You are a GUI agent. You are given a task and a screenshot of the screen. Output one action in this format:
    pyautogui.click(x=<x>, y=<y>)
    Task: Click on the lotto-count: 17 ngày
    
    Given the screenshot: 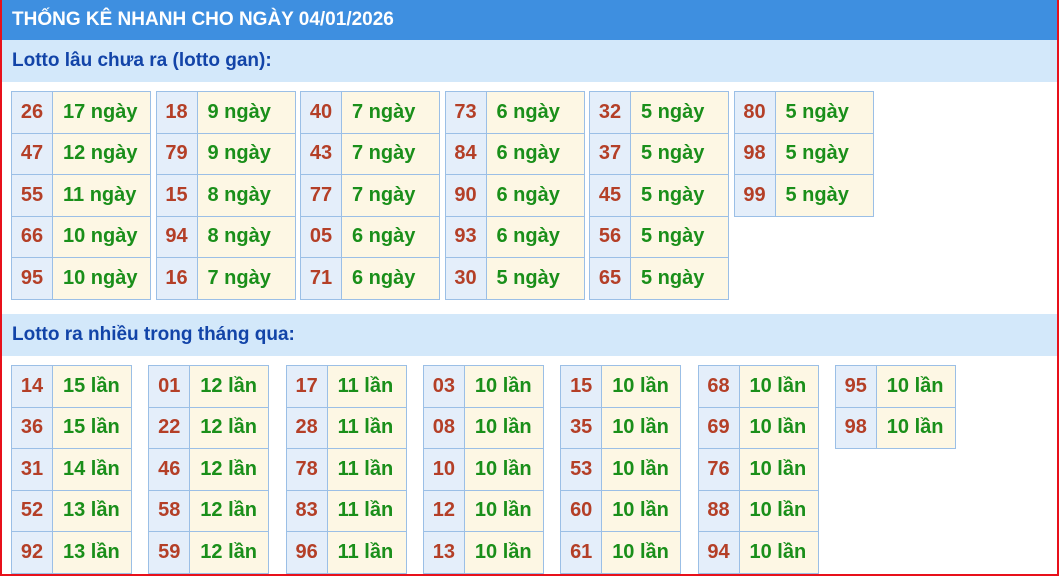 What is the action you would take?
    pyautogui.click(x=101, y=112)
    